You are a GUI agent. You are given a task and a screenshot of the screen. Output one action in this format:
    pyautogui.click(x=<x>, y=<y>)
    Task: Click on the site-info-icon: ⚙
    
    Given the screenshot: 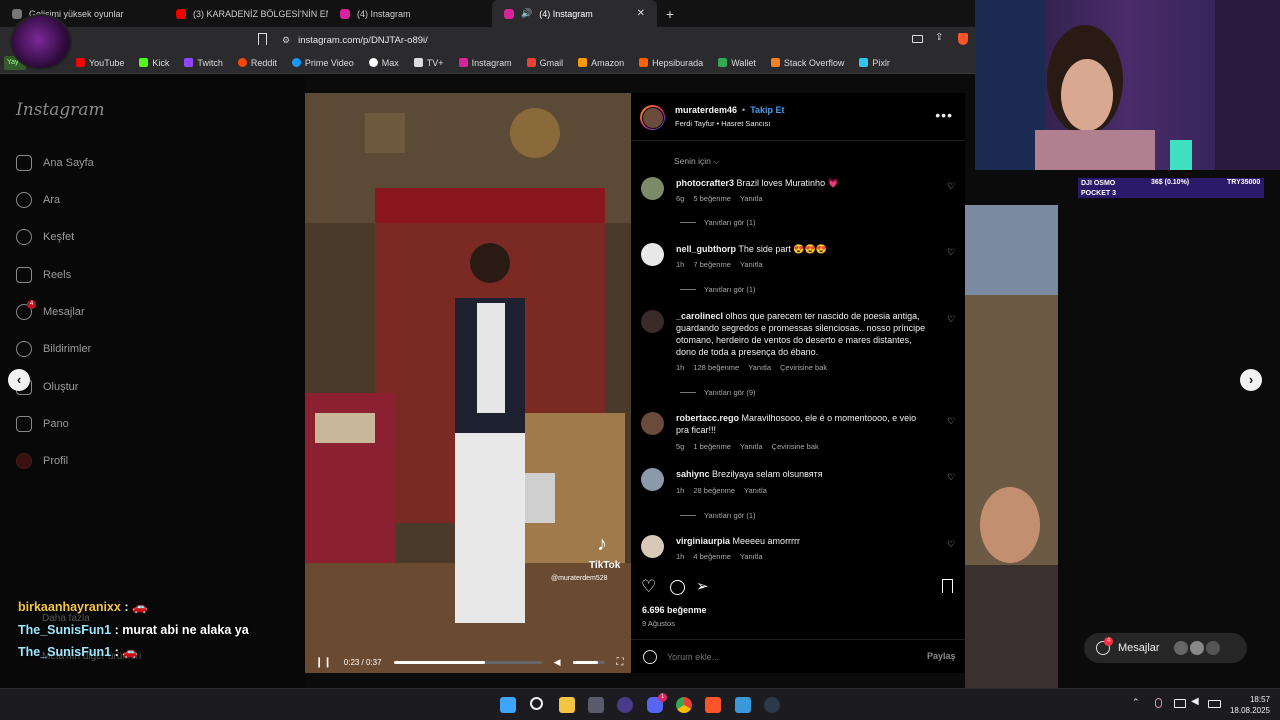 What is the action you would take?
    pyautogui.click(x=286, y=40)
    